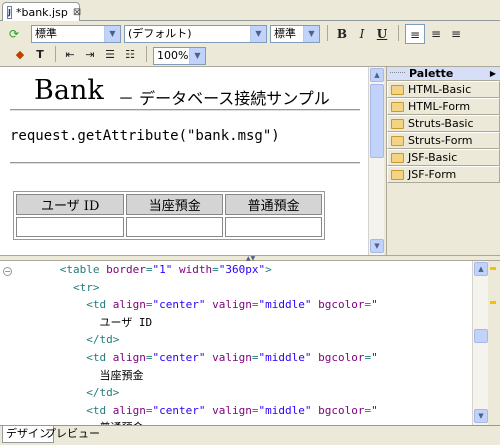 The image size is (500, 445). I want to click on code-token: <table, so click(83, 269).